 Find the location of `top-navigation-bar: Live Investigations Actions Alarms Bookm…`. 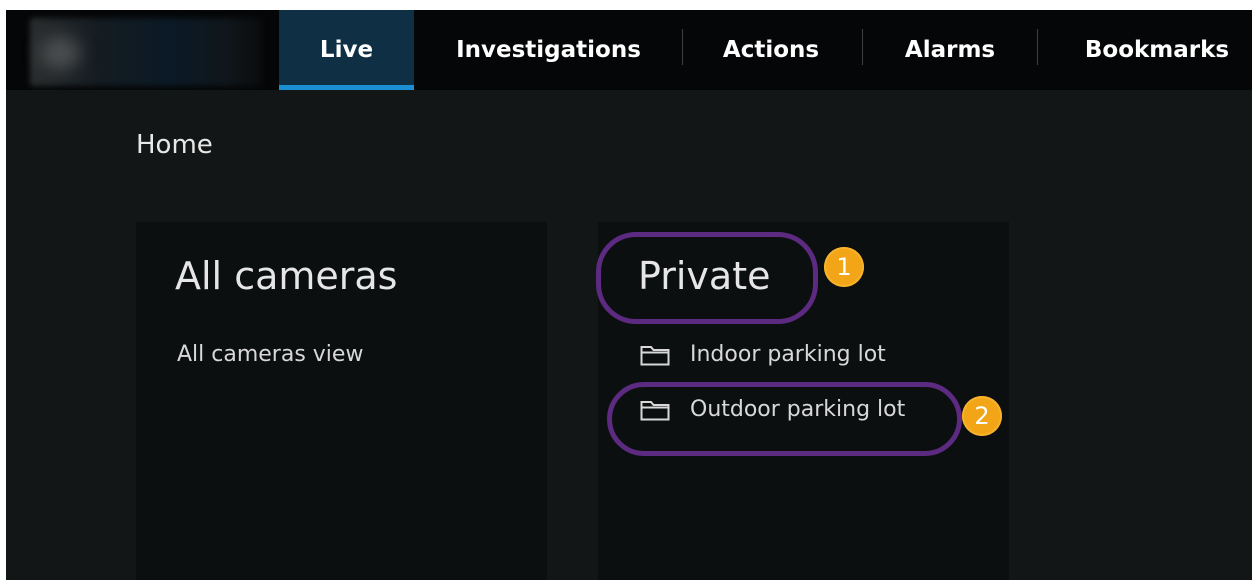

top-navigation-bar: Live Investigations Actions Alarms Bookm… is located at coordinates (629, 50).